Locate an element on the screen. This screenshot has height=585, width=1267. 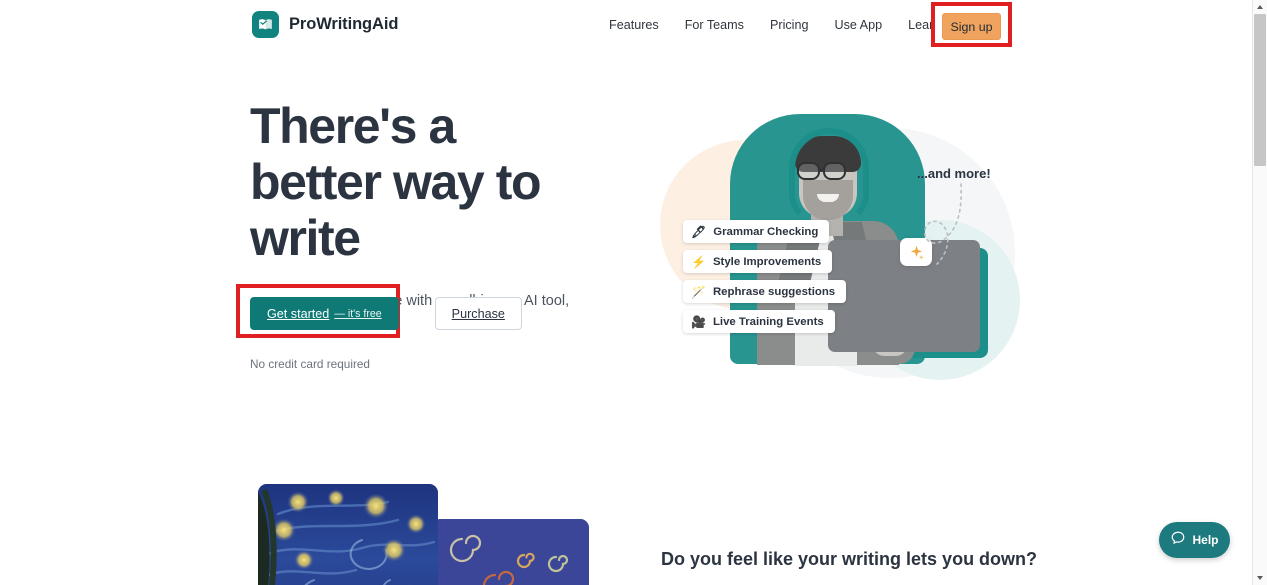
brand-name: ProWritingAid is located at coordinates (344, 24).